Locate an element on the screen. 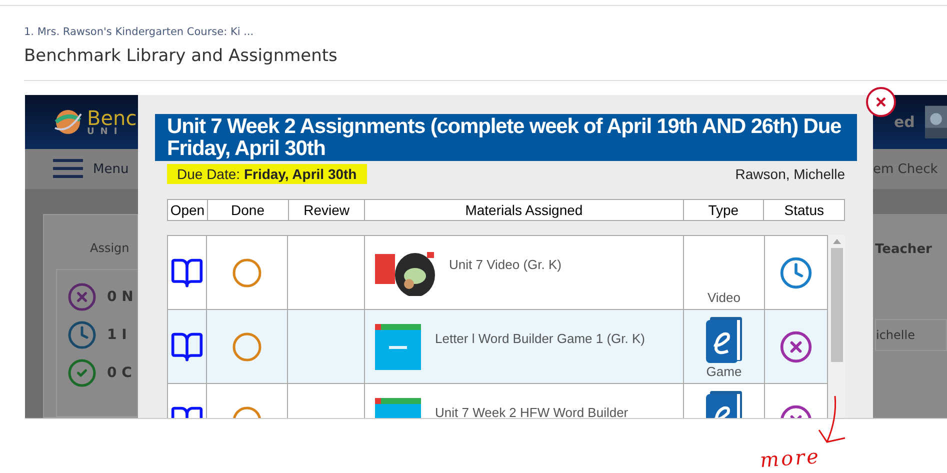 The height and width of the screenshot is (473, 947). header-text: ed is located at coordinates (904, 122).